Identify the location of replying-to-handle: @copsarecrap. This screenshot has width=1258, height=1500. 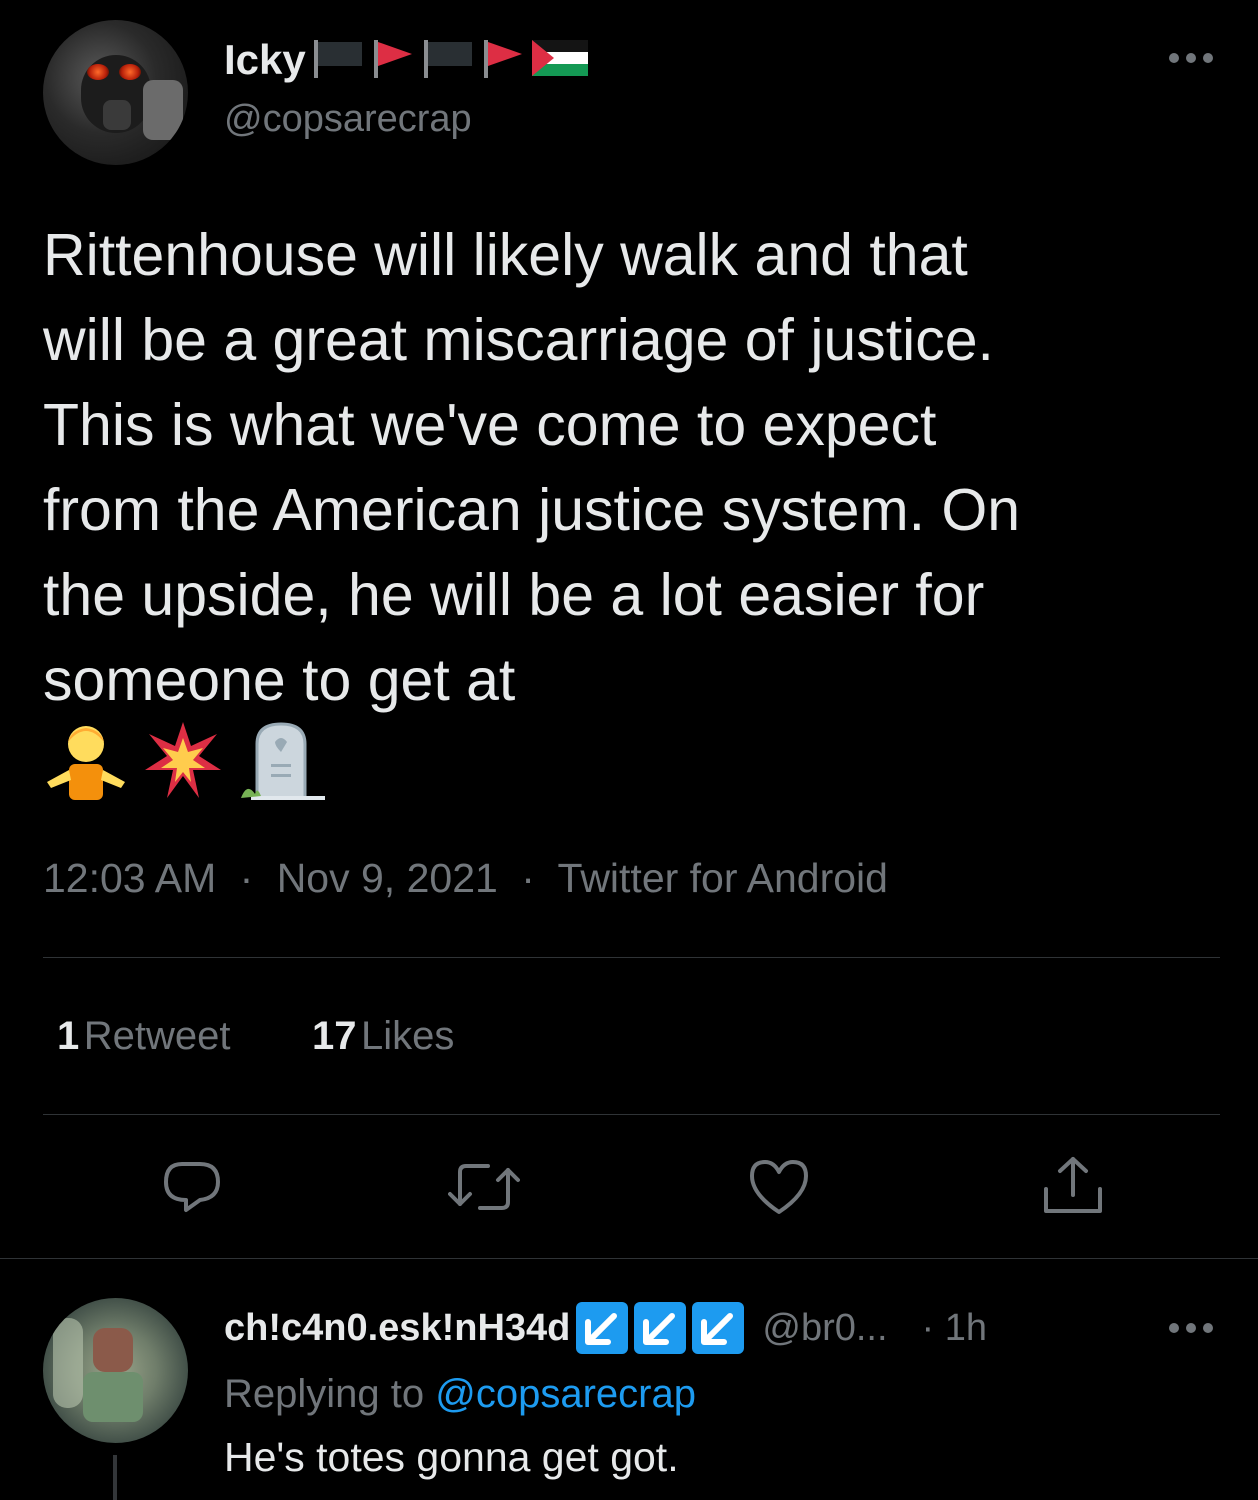
(565, 1394).